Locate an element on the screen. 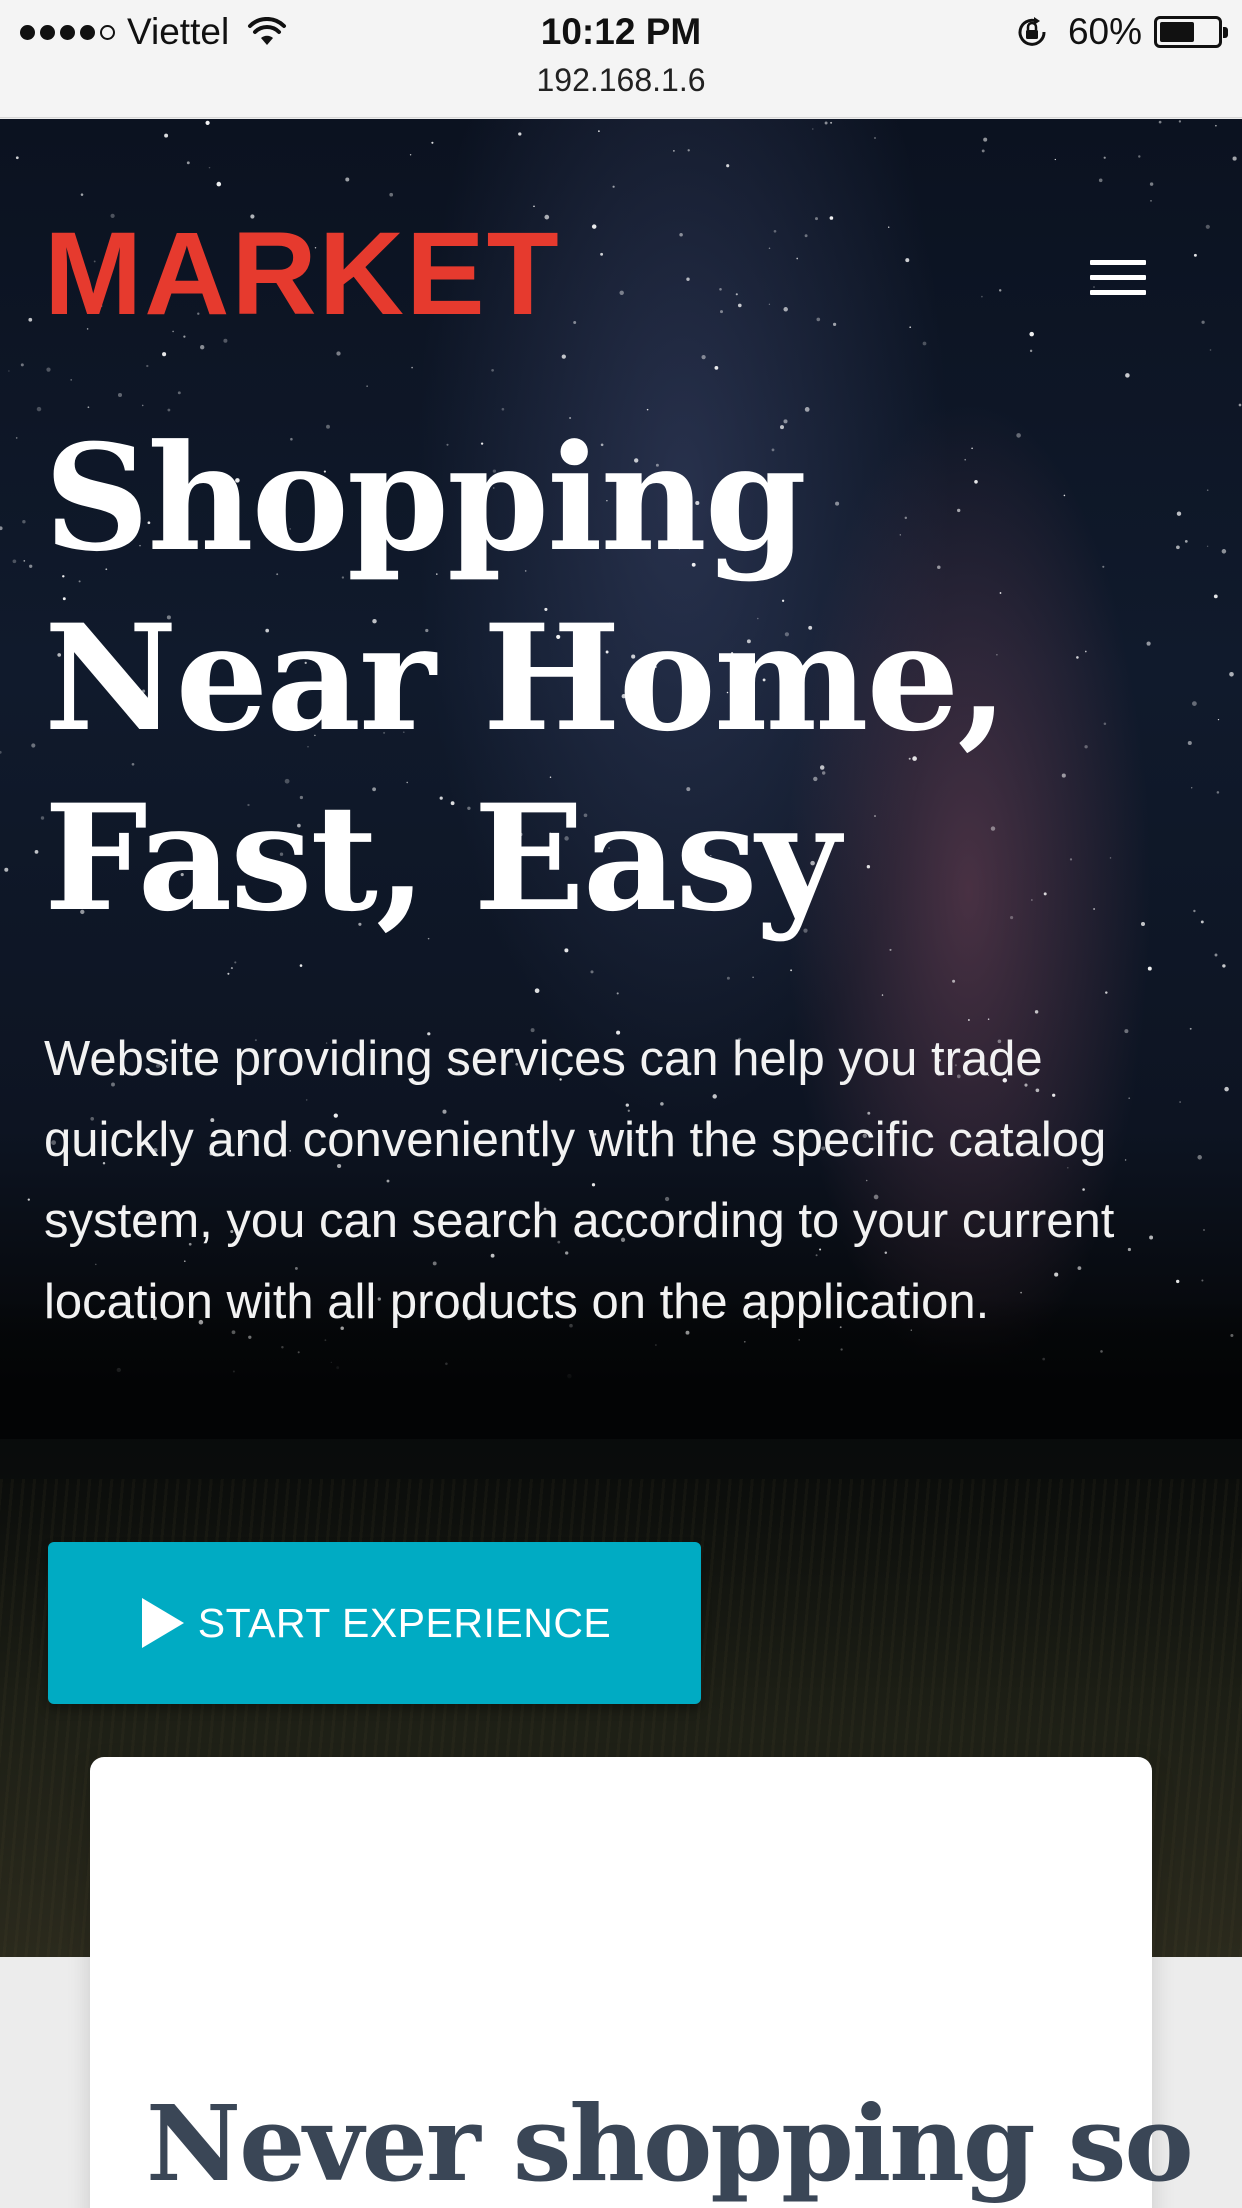 The image size is (1242, 2208). battery-level is located at coordinates (1177, 32).